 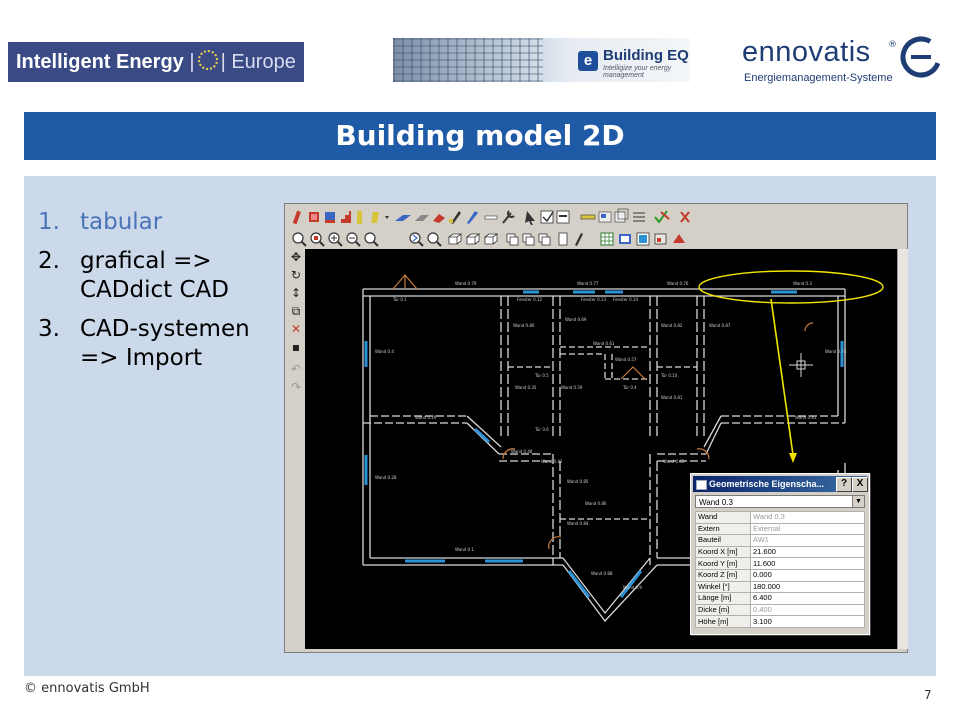 What do you see at coordinates (464, 549) in the screenshot?
I see `cad-label: Wand 0.1` at bounding box center [464, 549].